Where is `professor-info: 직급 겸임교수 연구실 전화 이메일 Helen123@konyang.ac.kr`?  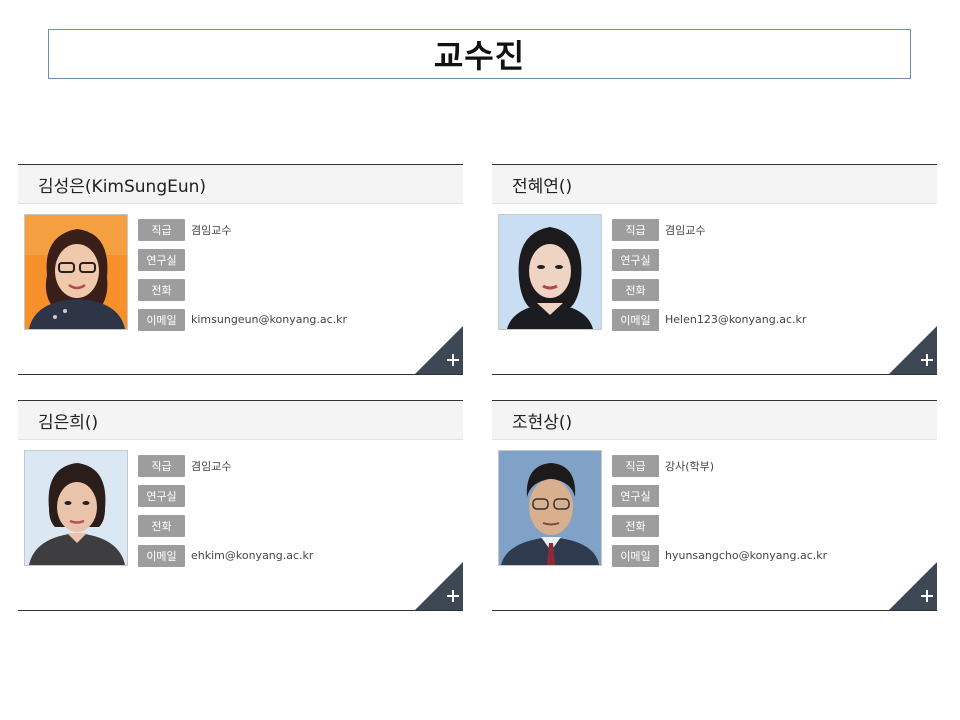
professor-info: 직급 겸임교수 연구실 전화 이메일 Helen123@konyang.ac.kr is located at coordinates (709, 278).